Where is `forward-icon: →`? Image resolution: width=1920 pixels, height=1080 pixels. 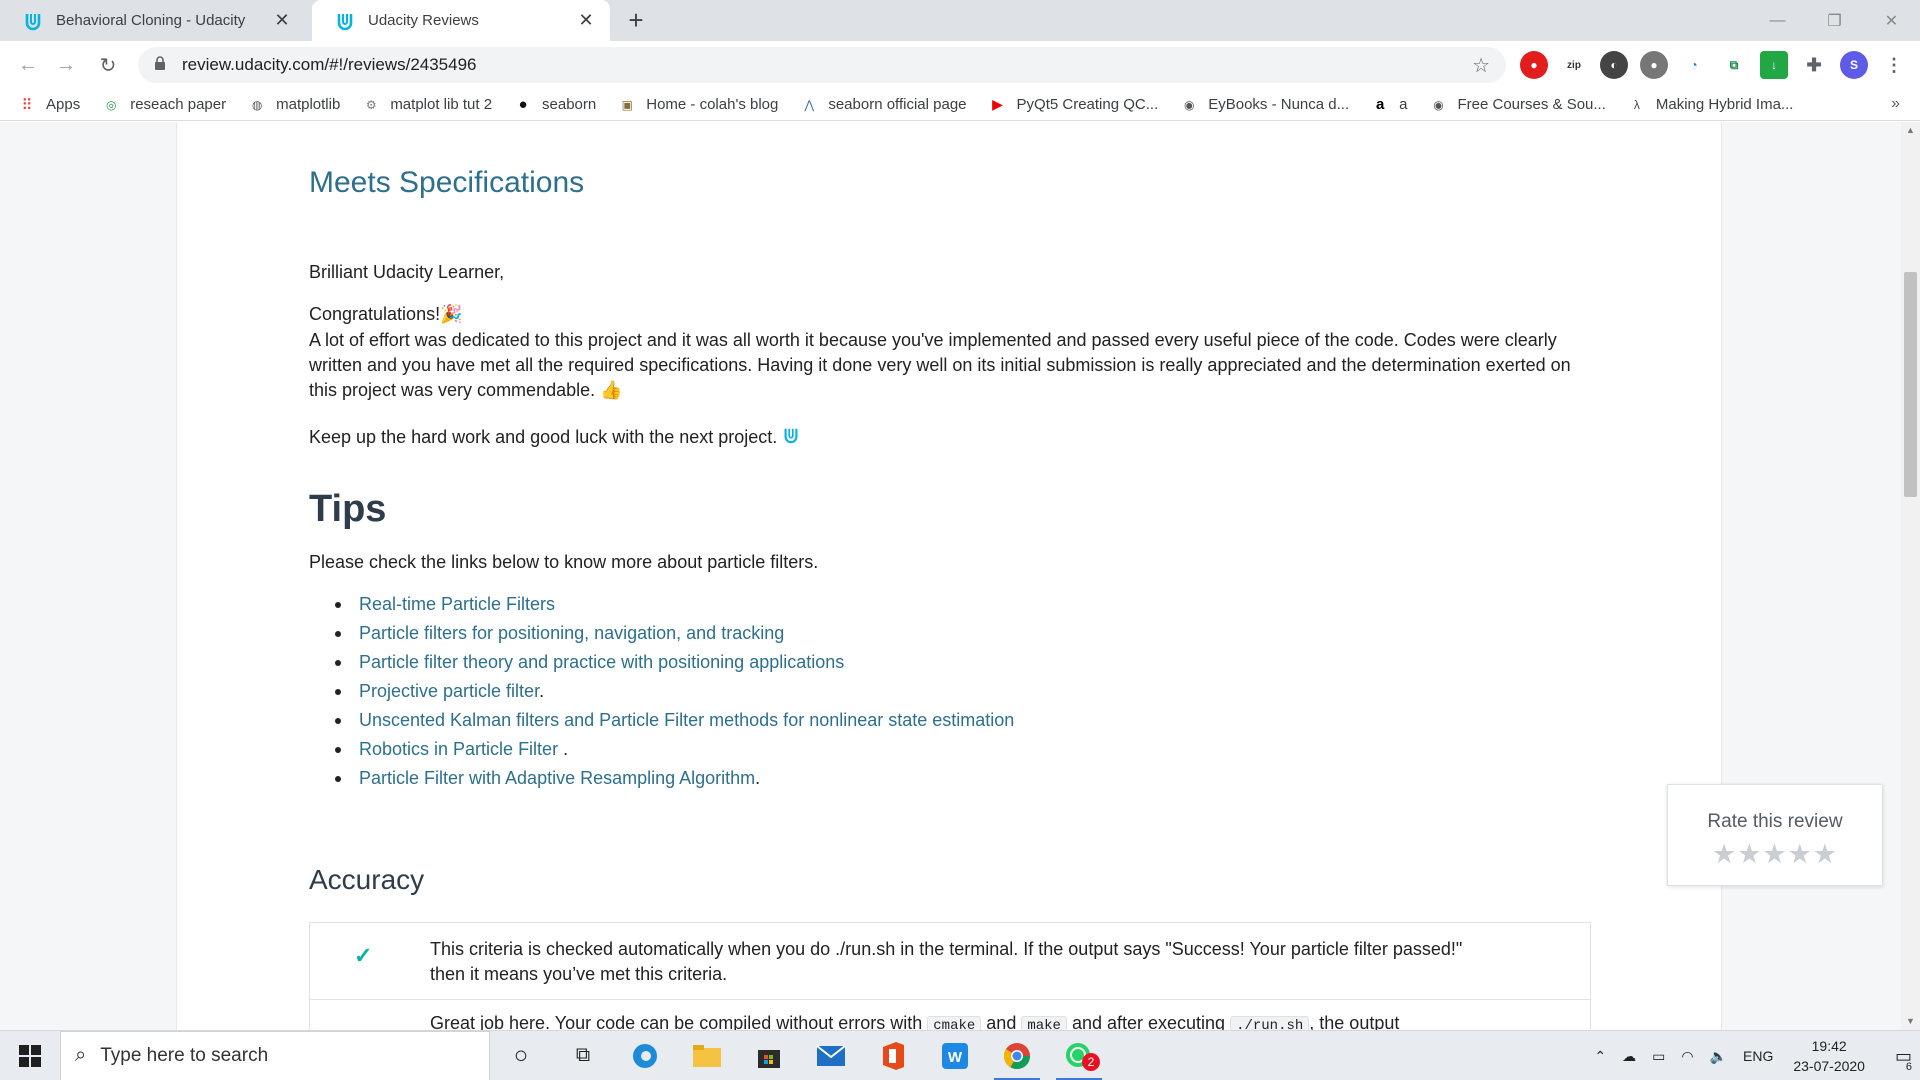
forward-icon: → is located at coordinates (66, 65).